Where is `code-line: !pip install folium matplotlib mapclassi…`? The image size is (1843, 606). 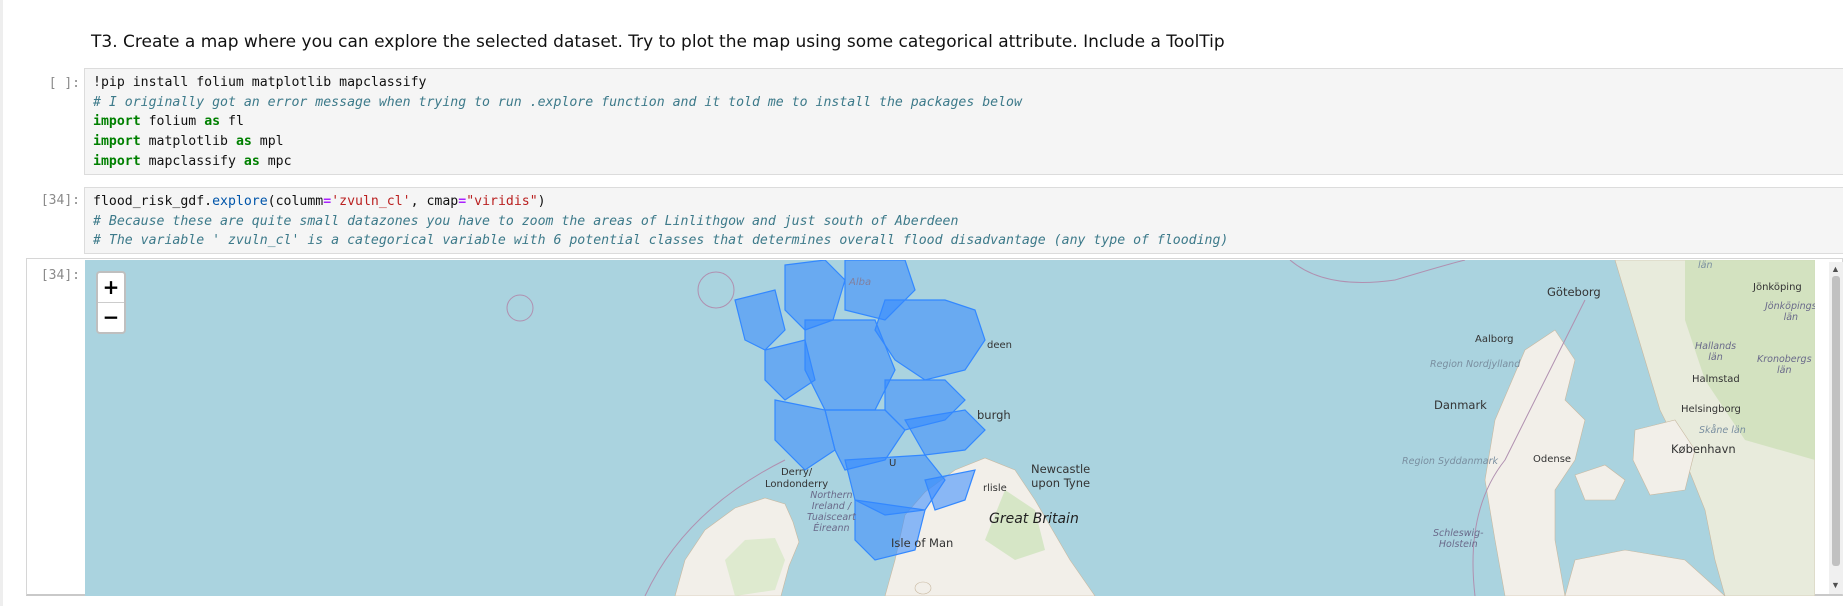 code-line: !pip install folium matplotlib mapclassi… is located at coordinates (260, 82).